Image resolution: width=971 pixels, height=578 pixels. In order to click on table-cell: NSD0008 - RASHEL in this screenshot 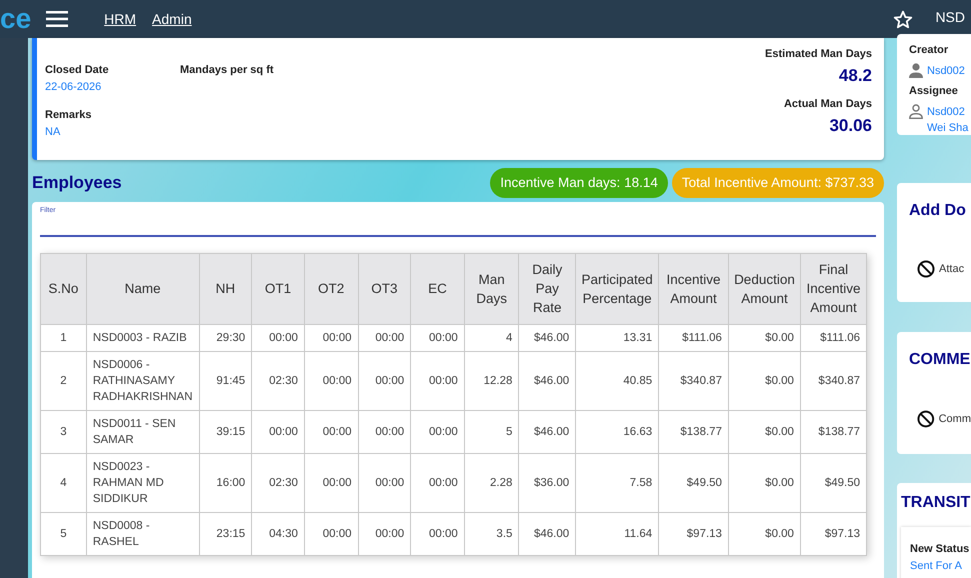, I will do `click(143, 534)`.